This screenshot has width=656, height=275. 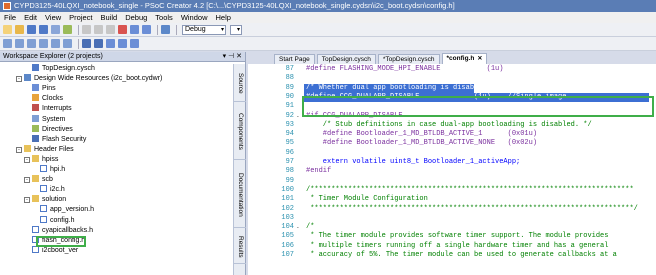 What do you see at coordinates (60, 250) in the screenshot?
I see `tree-item-label: i2cboot_ver` at bounding box center [60, 250].